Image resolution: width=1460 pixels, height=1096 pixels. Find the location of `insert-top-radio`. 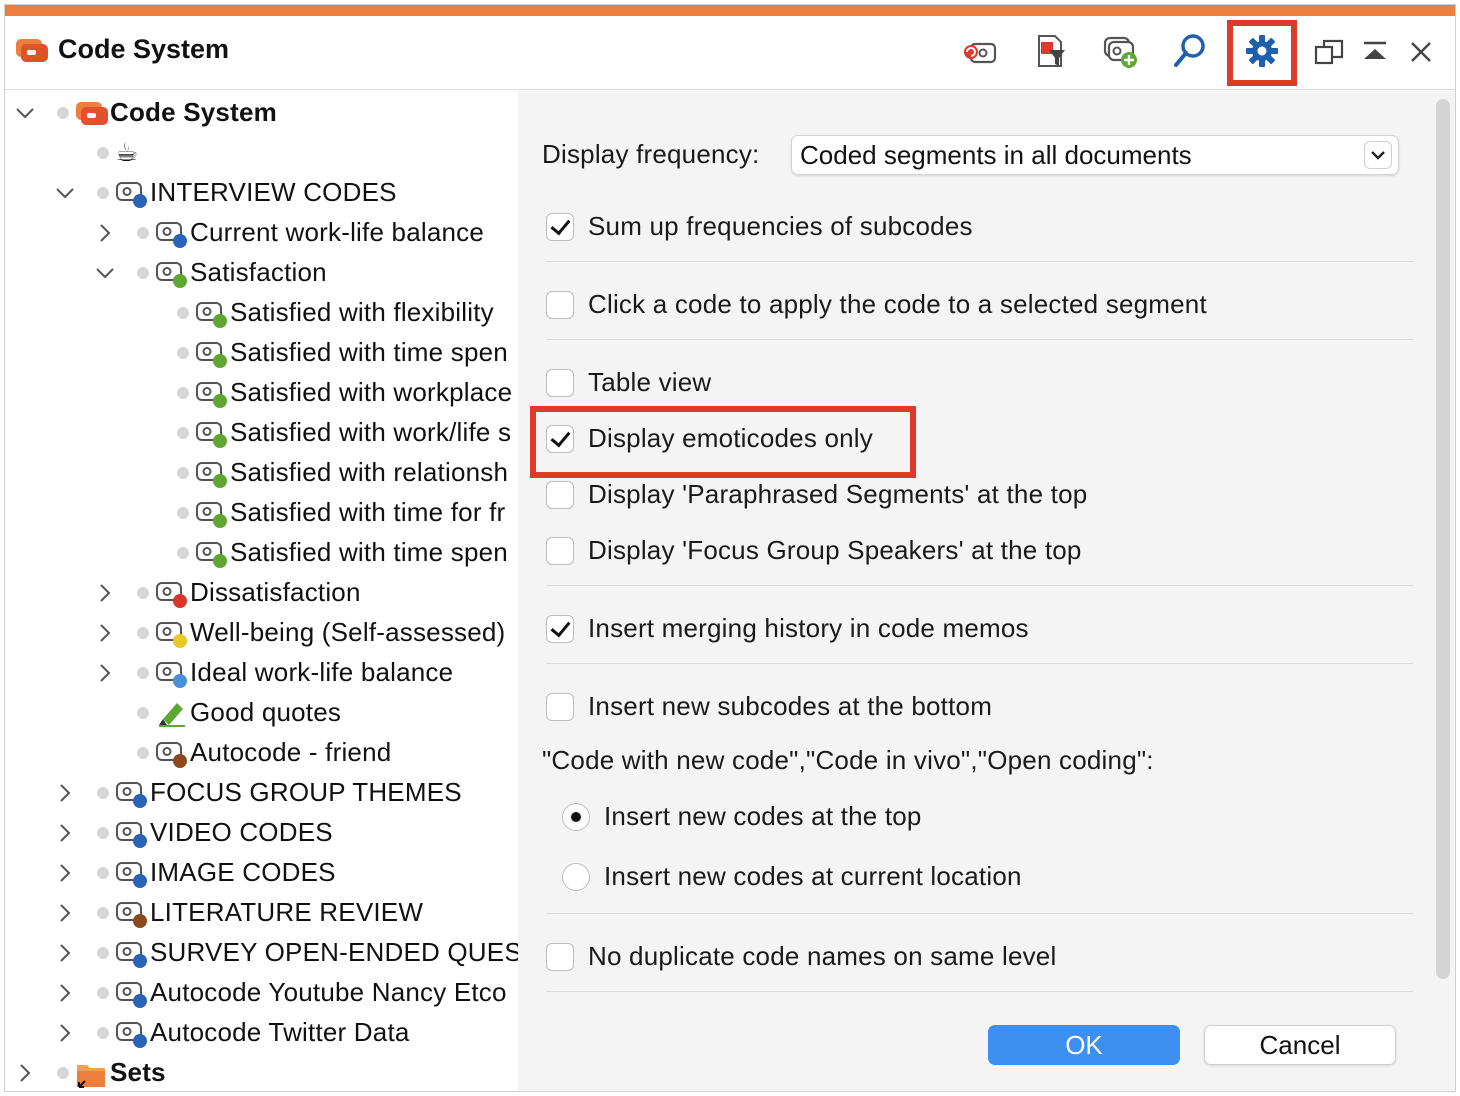

insert-top-radio is located at coordinates (576, 817).